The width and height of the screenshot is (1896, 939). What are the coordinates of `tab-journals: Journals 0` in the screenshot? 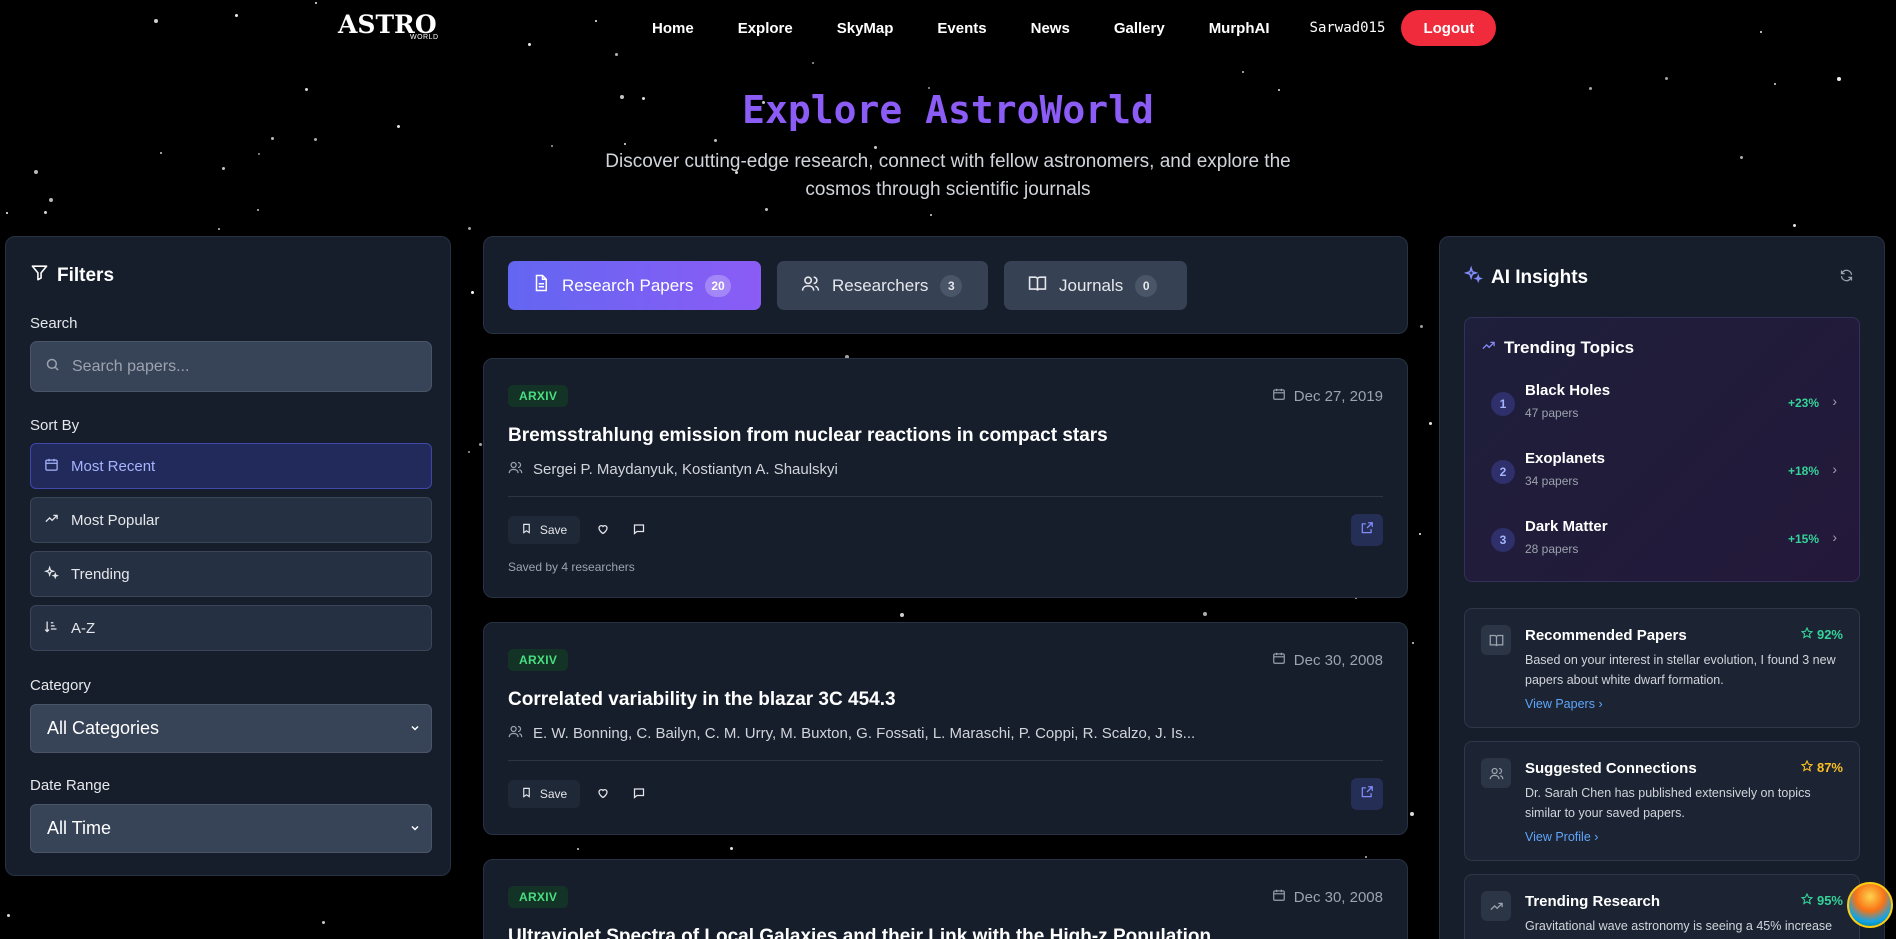 It's located at (1095, 285).